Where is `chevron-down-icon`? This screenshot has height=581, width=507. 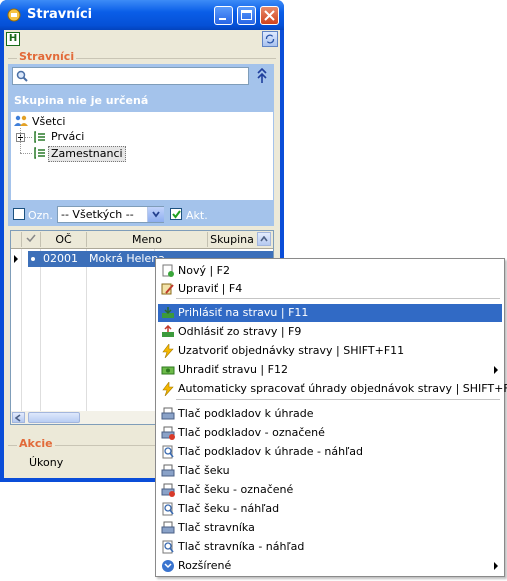
chevron-down-icon is located at coordinates (155, 214).